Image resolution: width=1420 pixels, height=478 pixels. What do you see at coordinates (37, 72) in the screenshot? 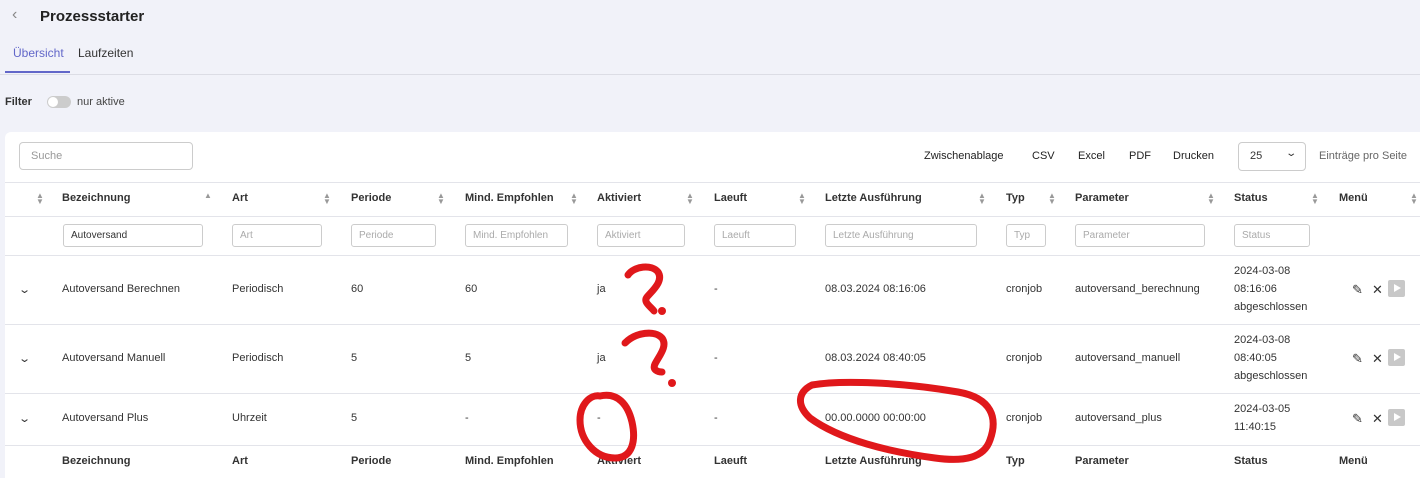
I see `active-tab-indicator` at bounding box center [37, 72].